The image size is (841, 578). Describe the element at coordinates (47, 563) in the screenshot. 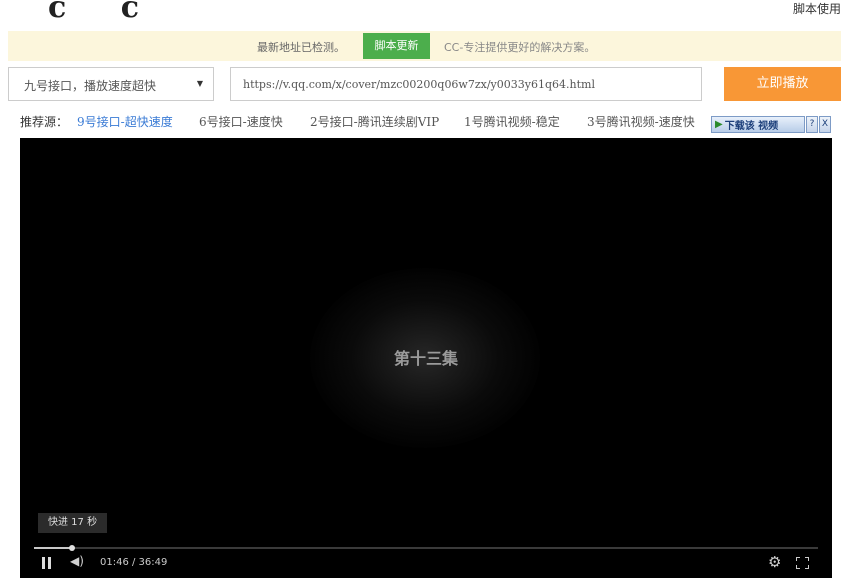

I see `pause-icon` at that location.